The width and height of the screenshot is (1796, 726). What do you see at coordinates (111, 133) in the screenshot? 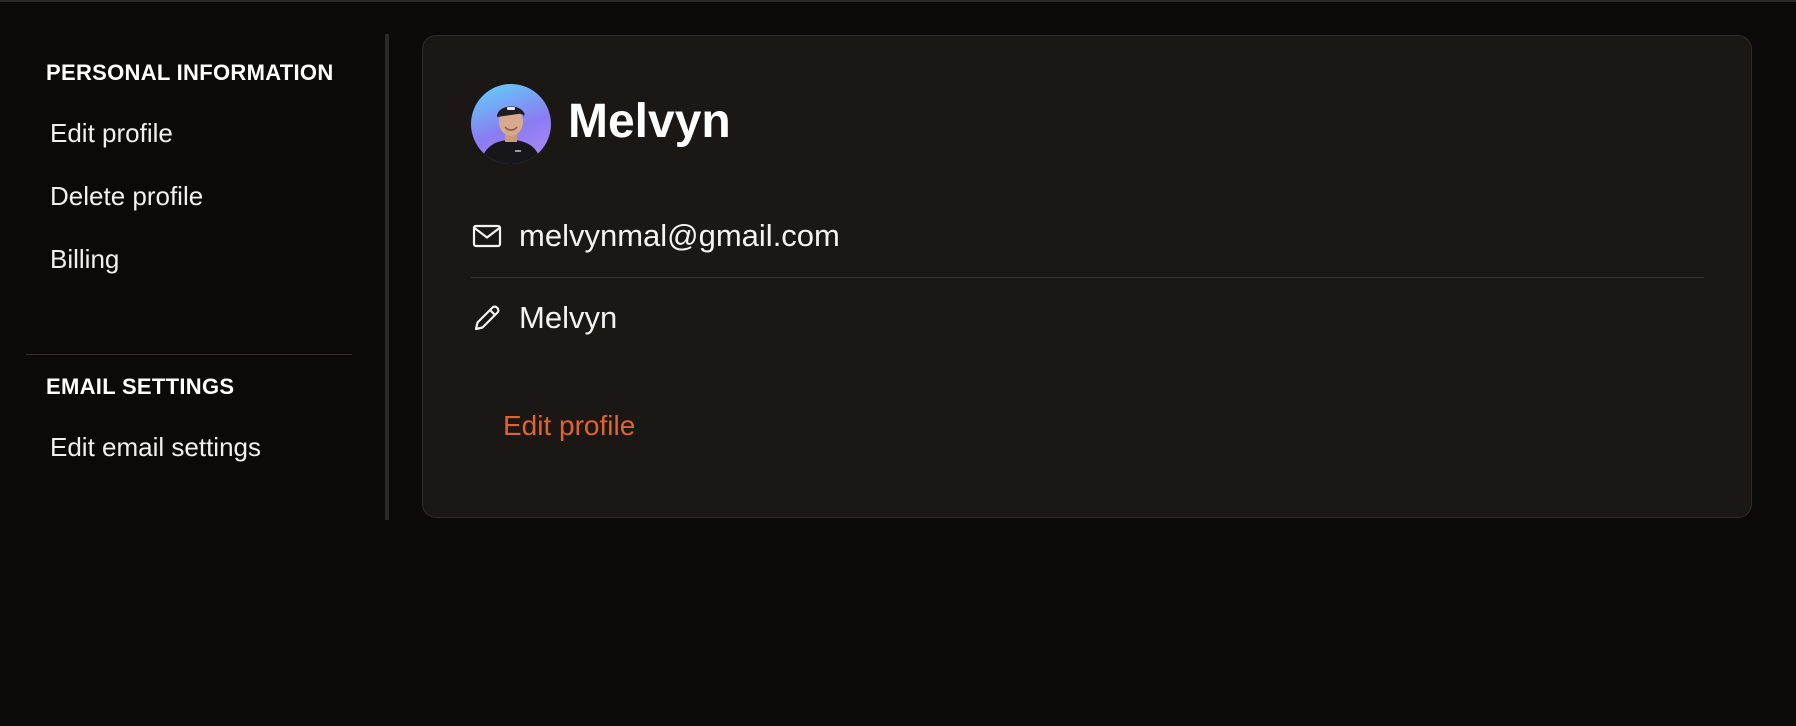
I see `sidebar-item-edit-profile: Edit profile` at bounding box center [111, 133].